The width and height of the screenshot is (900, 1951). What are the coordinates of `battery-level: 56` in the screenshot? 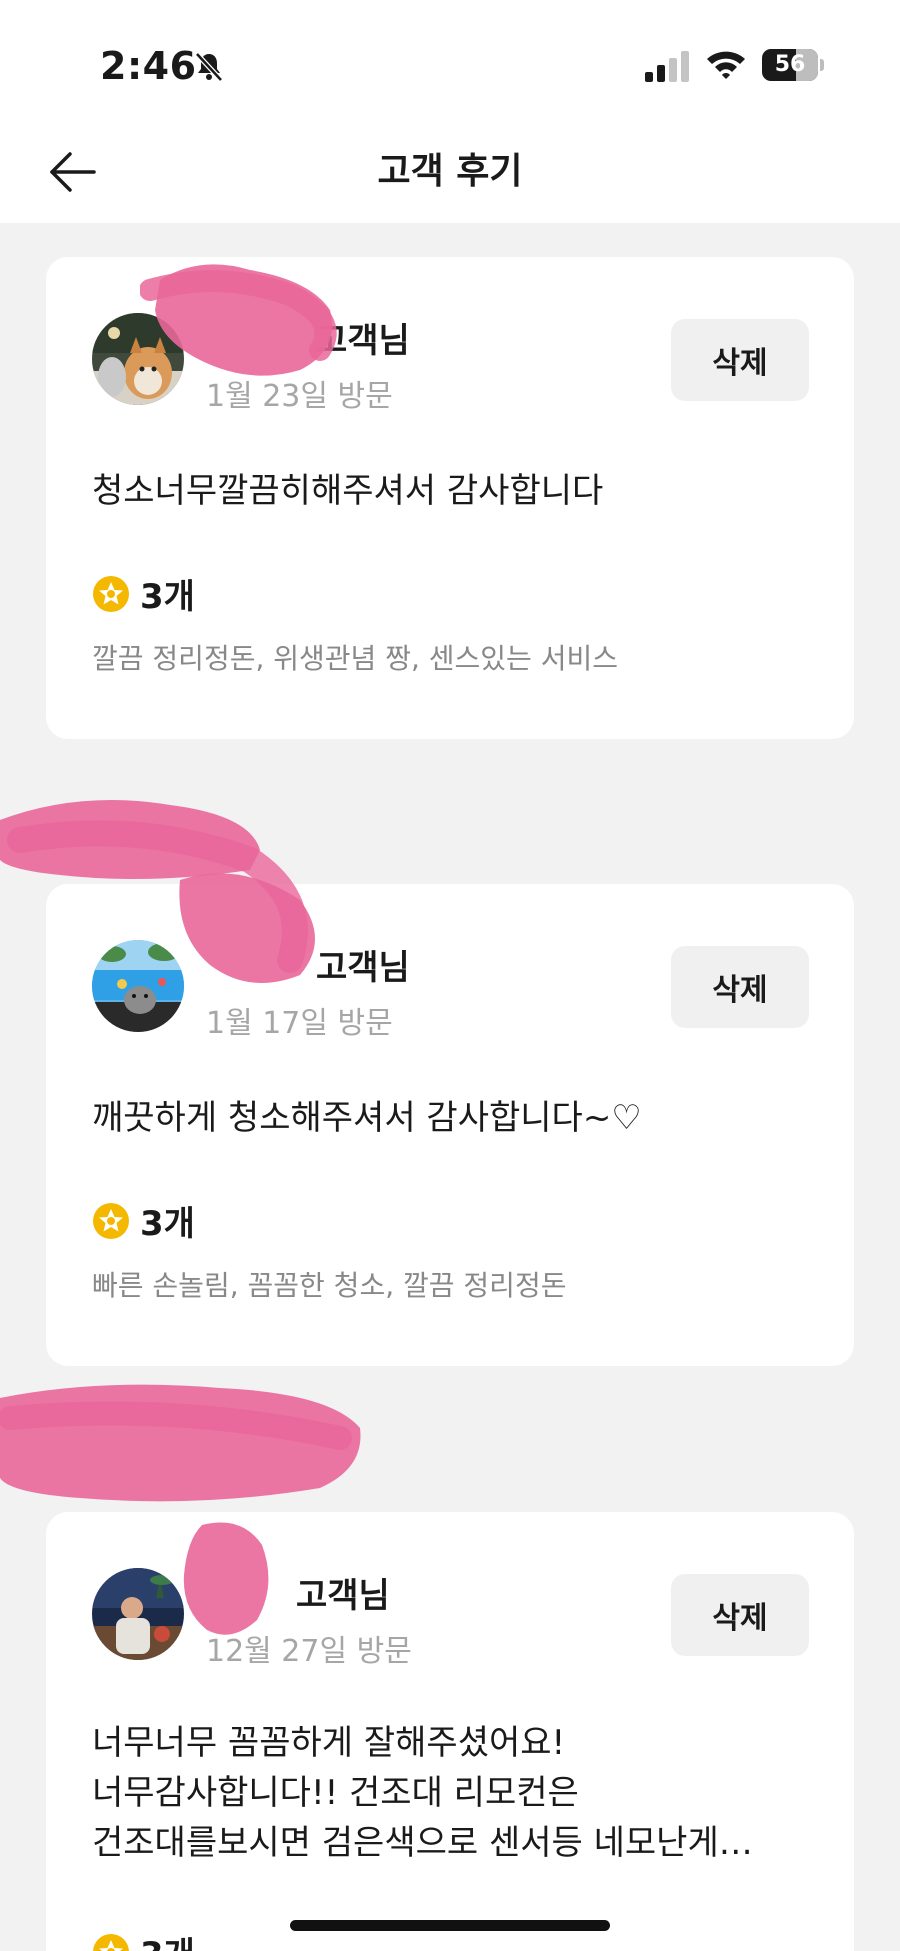 It's located at (790, 64).